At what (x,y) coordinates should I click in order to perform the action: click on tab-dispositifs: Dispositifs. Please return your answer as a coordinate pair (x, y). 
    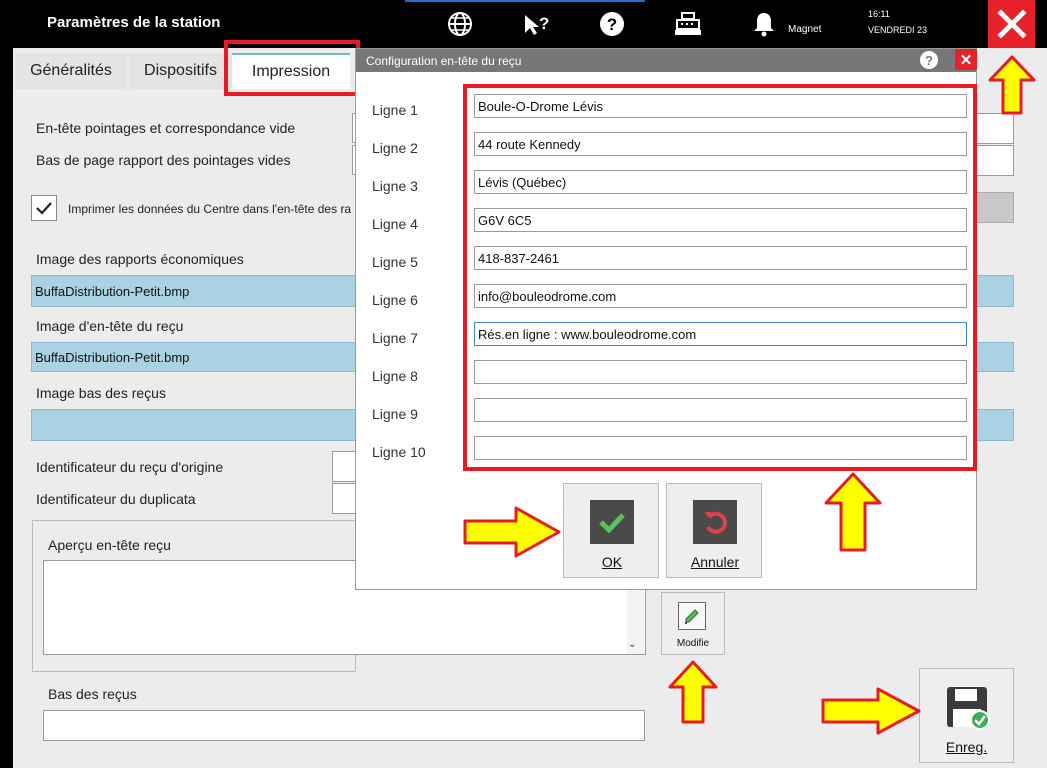
    Looking at the image, I should click on (180, 71).